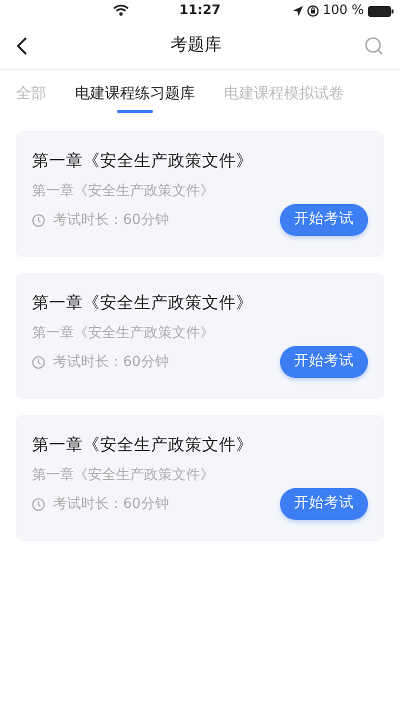 The image size is (400, 711). Describe the element at coordinates (121, 10) in the screenshot. I see `wifi-icon` at that location.